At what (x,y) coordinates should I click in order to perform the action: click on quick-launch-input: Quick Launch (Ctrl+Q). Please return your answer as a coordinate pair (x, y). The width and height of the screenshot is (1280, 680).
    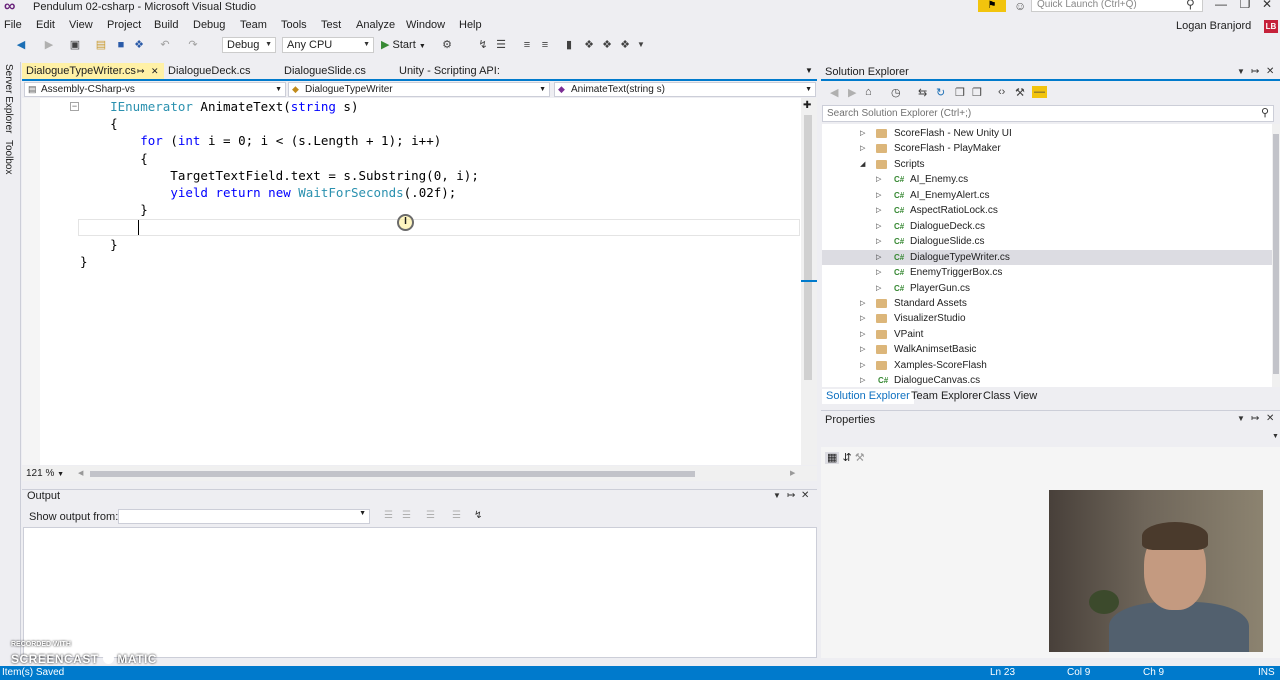
    Looking at the image, I should click on (1117, 6).